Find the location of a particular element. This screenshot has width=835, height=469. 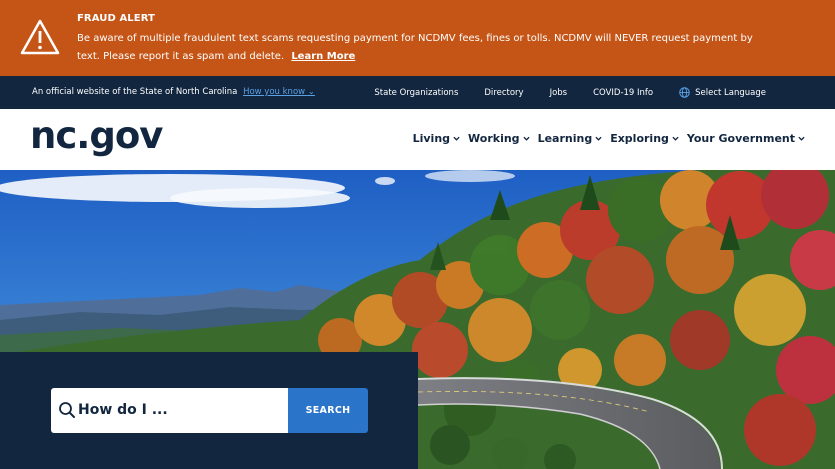

utility-link-jobs: Jobs is located at coordinates (559, 93).